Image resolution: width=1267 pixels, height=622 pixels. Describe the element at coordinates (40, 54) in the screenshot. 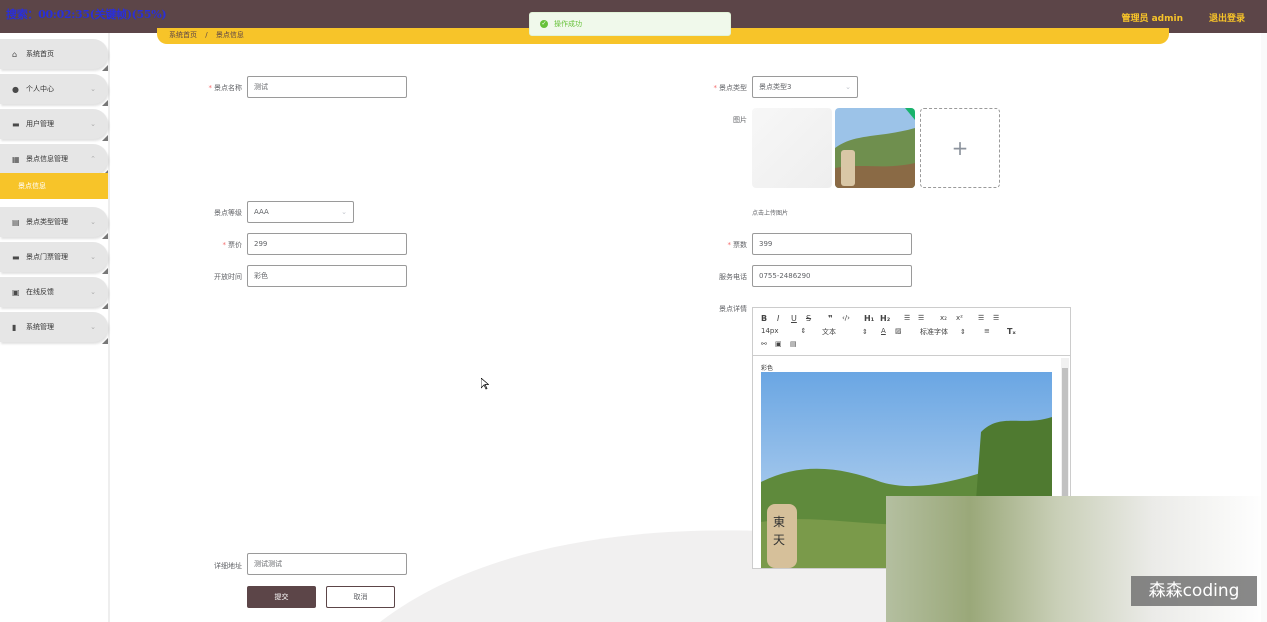

I see `sidebar-item-label: 系统首页` at that location.